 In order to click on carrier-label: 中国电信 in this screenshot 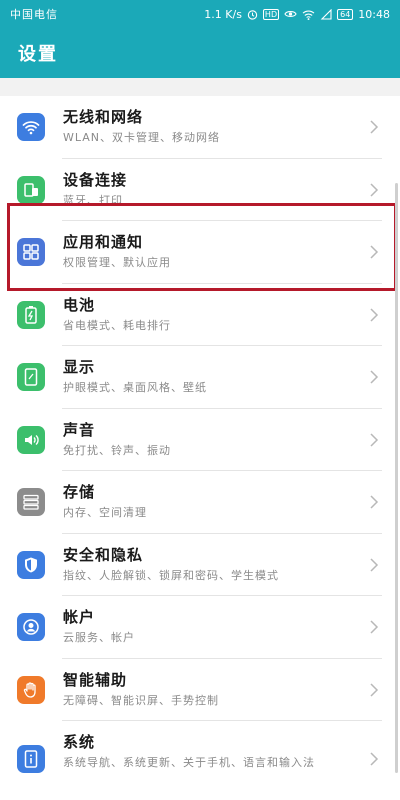, I will do `click(34, 14)`.